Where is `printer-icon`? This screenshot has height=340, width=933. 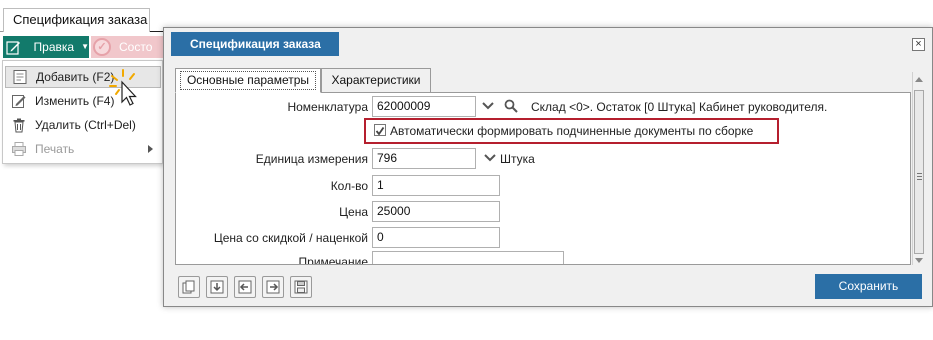 printer-icon is located at coordinates (19, 149).